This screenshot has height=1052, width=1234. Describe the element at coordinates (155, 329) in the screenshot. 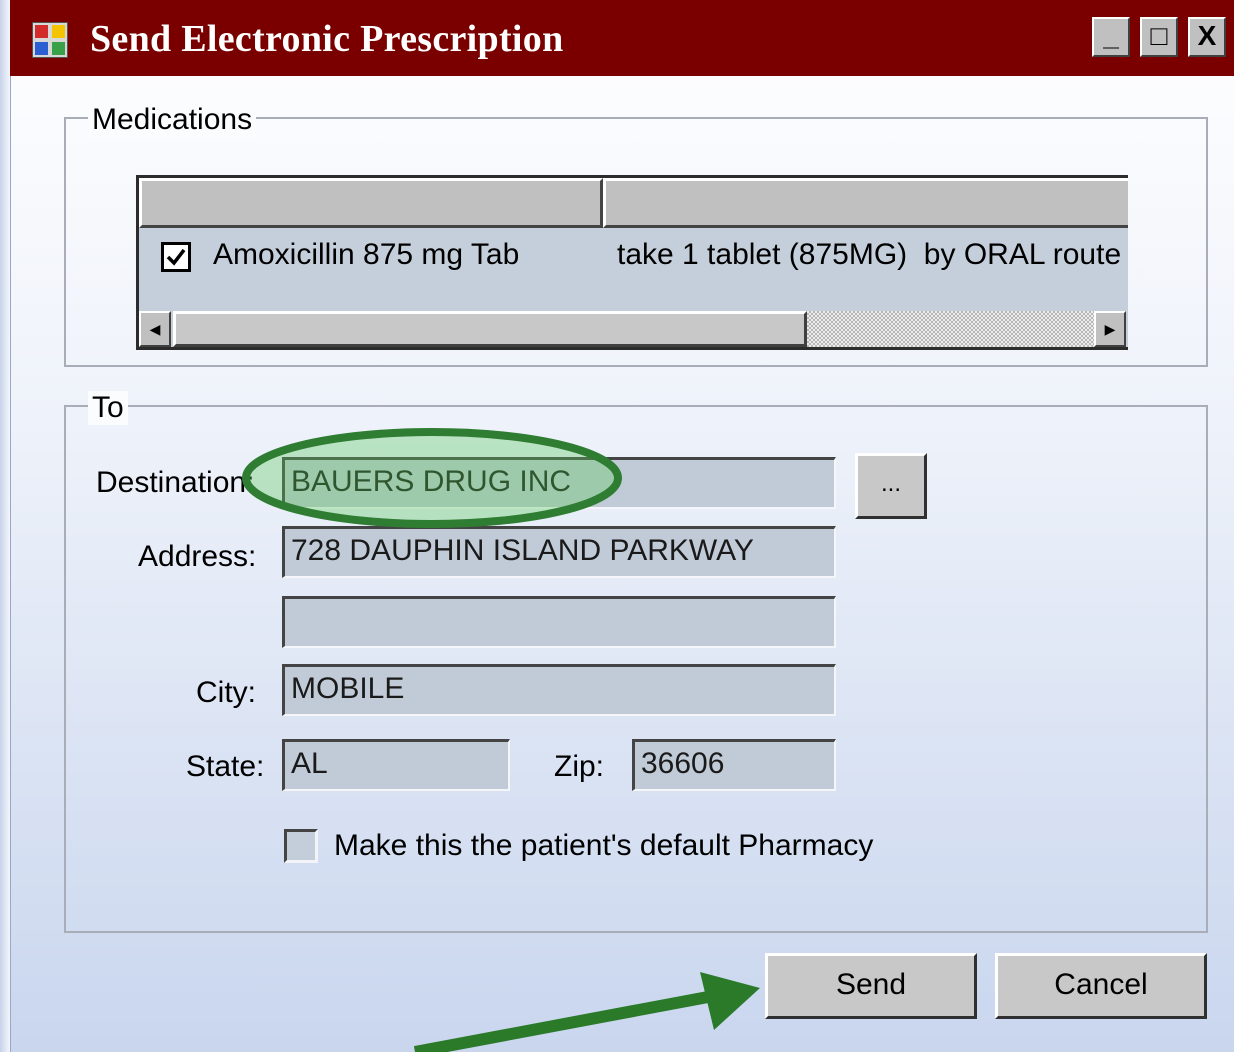

I see `scroll-left-icon: ◀` at that location.